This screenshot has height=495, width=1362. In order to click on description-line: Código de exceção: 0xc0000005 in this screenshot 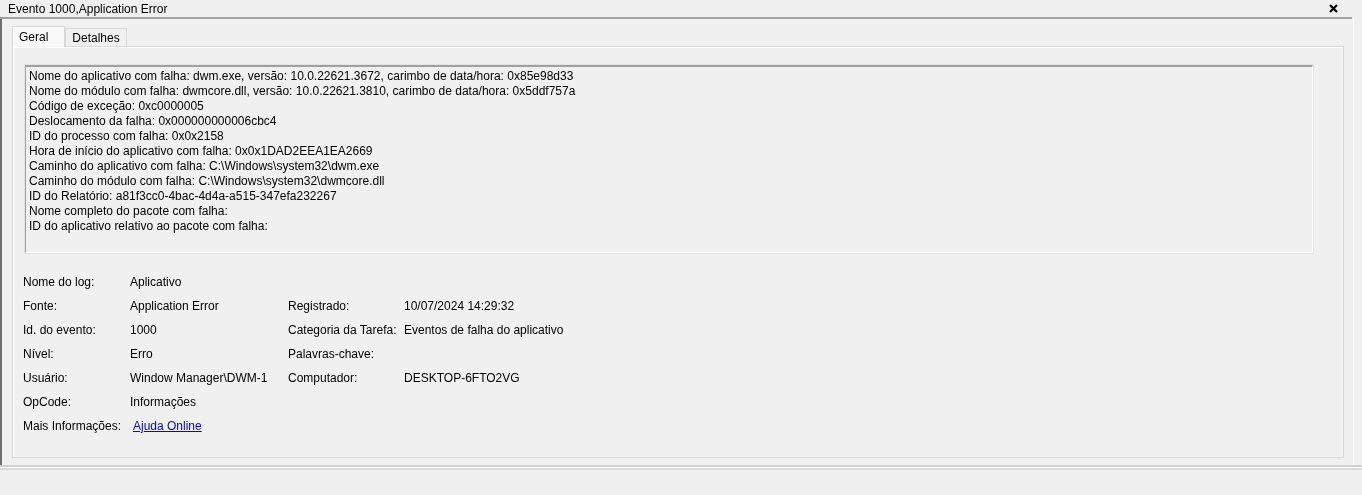, I will do `click(117, 106)`.